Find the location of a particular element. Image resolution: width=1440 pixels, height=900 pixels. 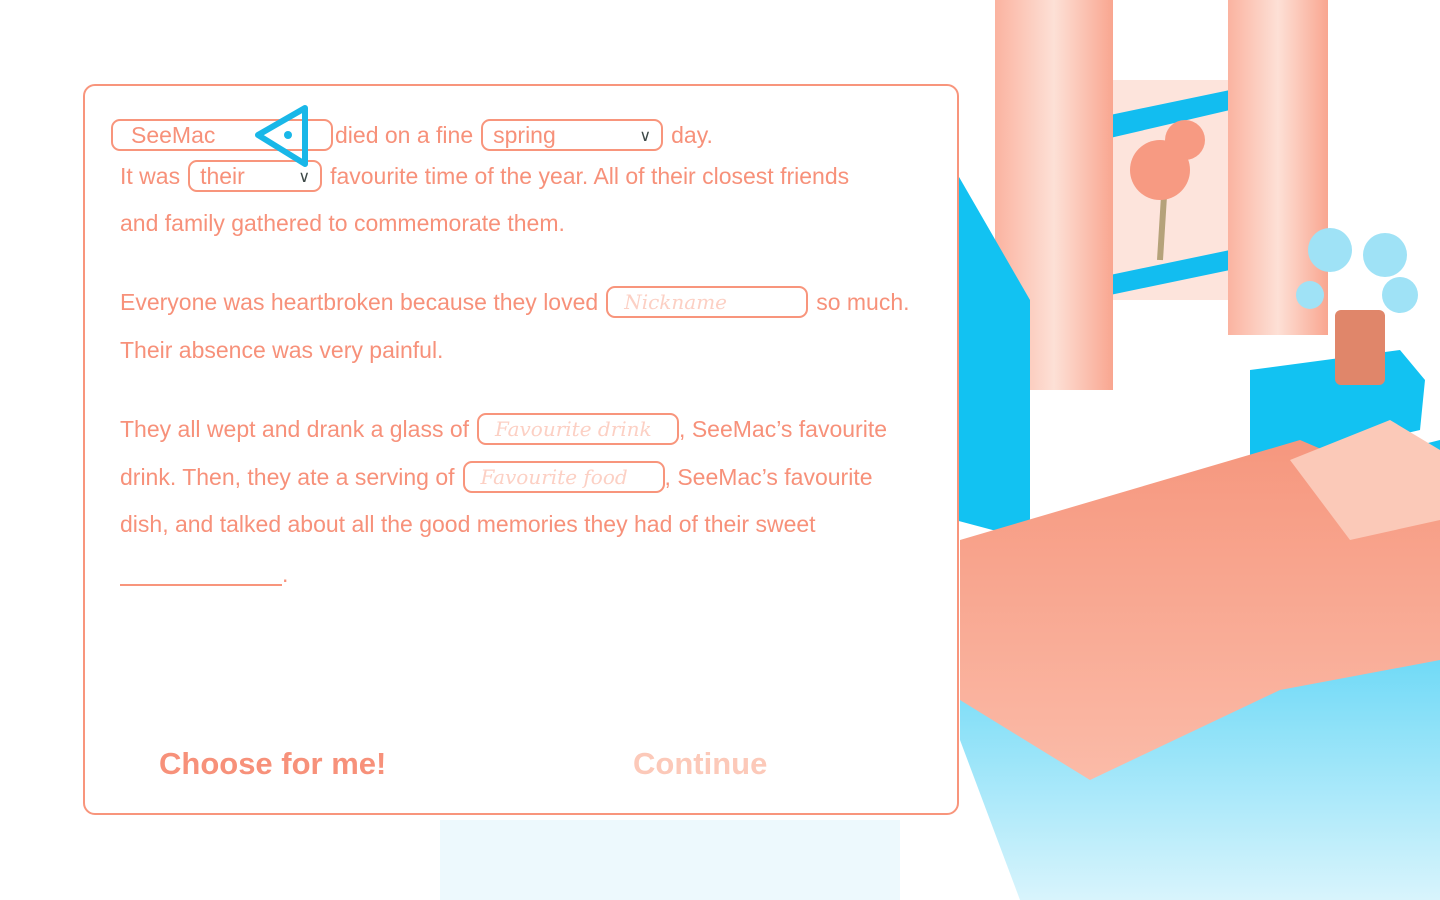

nickname-input: Nickname is located at coordinates (707, 302).